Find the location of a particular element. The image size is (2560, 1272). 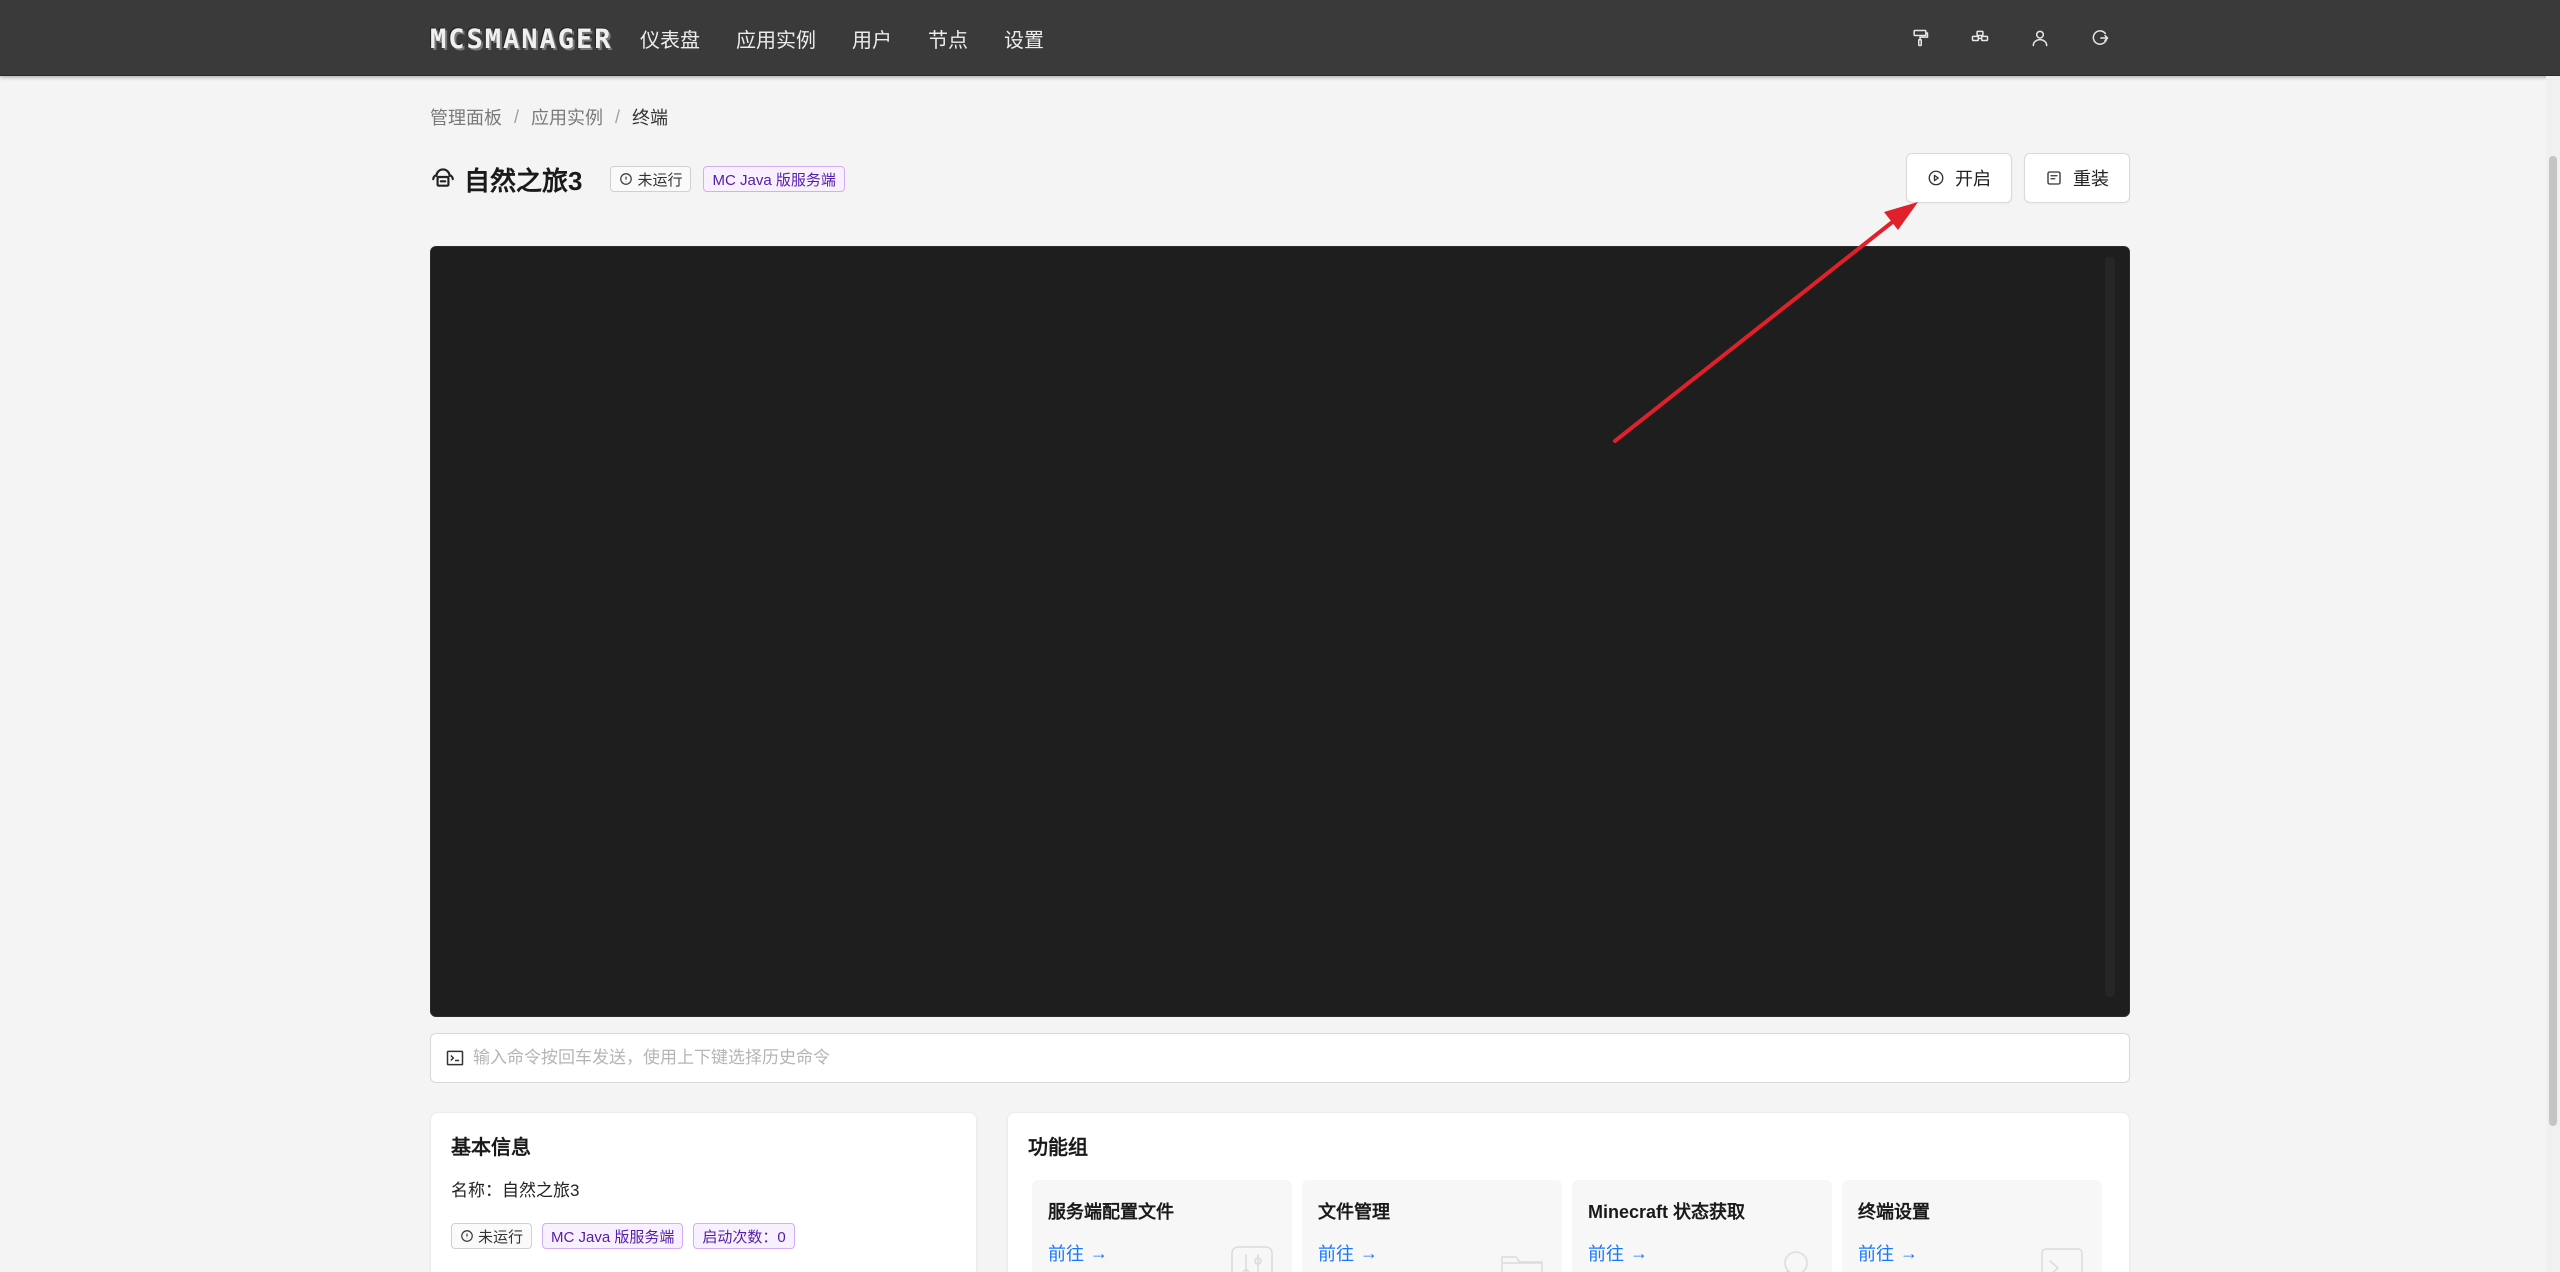

nav-item-instances: 应用实例 is located at coordinates (776, 38).